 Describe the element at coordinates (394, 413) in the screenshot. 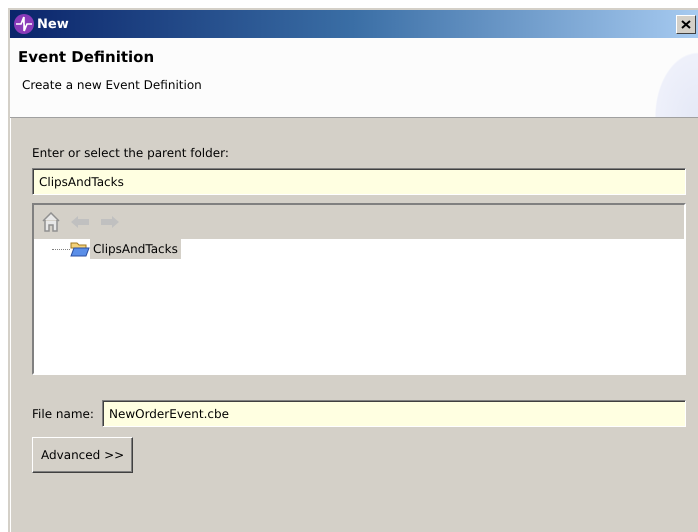

I see `file-name-field: NewOrderEvent.cbe` at that location.